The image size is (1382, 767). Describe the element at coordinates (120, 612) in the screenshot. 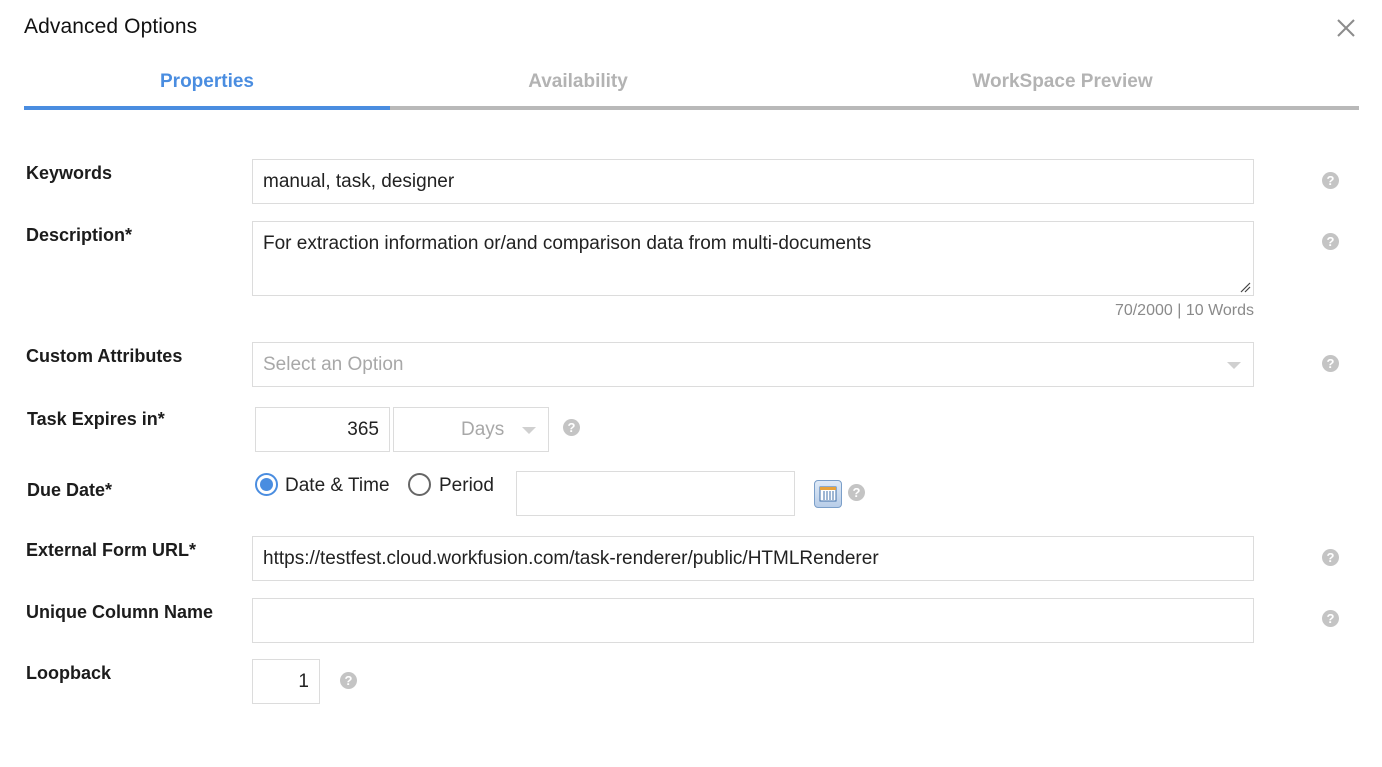

I see `unique-column-name-label: Unique Column Name` at that location.